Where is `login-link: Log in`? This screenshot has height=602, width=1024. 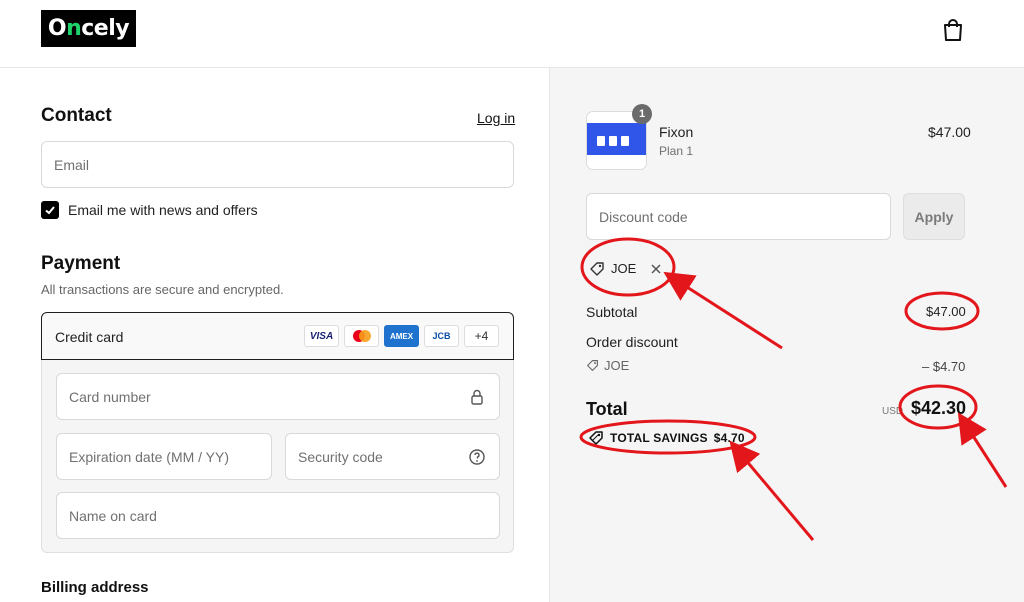
login-link: Log in is located at coordinates (496, 118).